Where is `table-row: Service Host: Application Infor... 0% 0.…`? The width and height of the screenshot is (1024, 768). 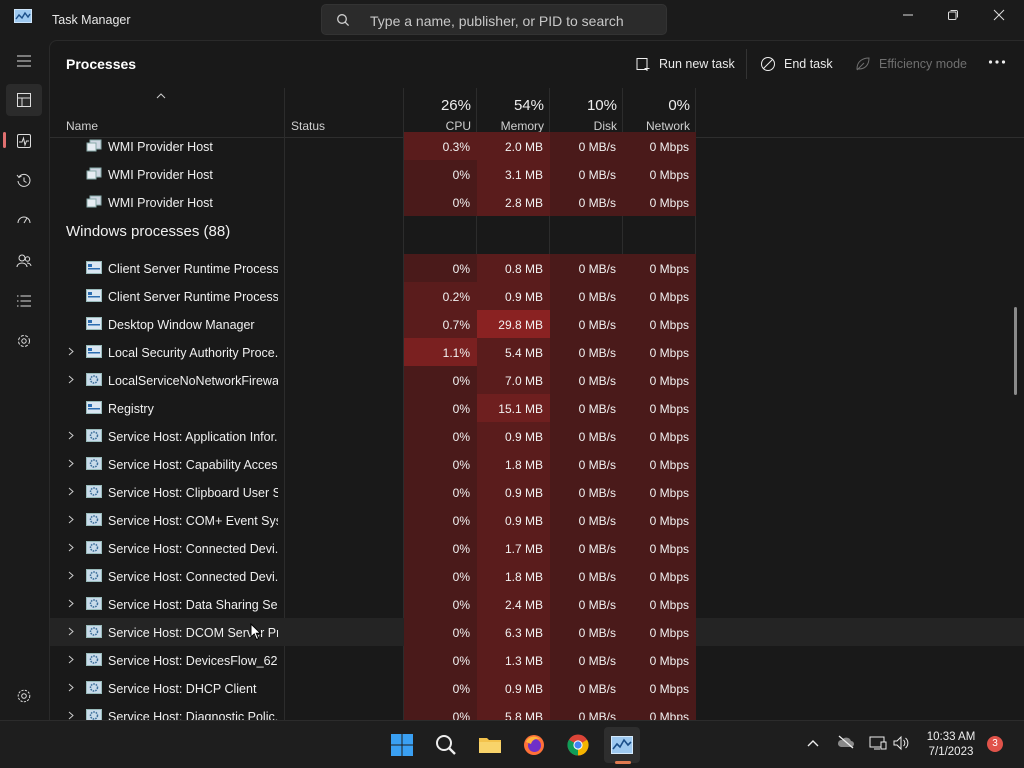
table-row: Service Host: Application Infor... 0% 0.… is located at coordinates (537, 436).